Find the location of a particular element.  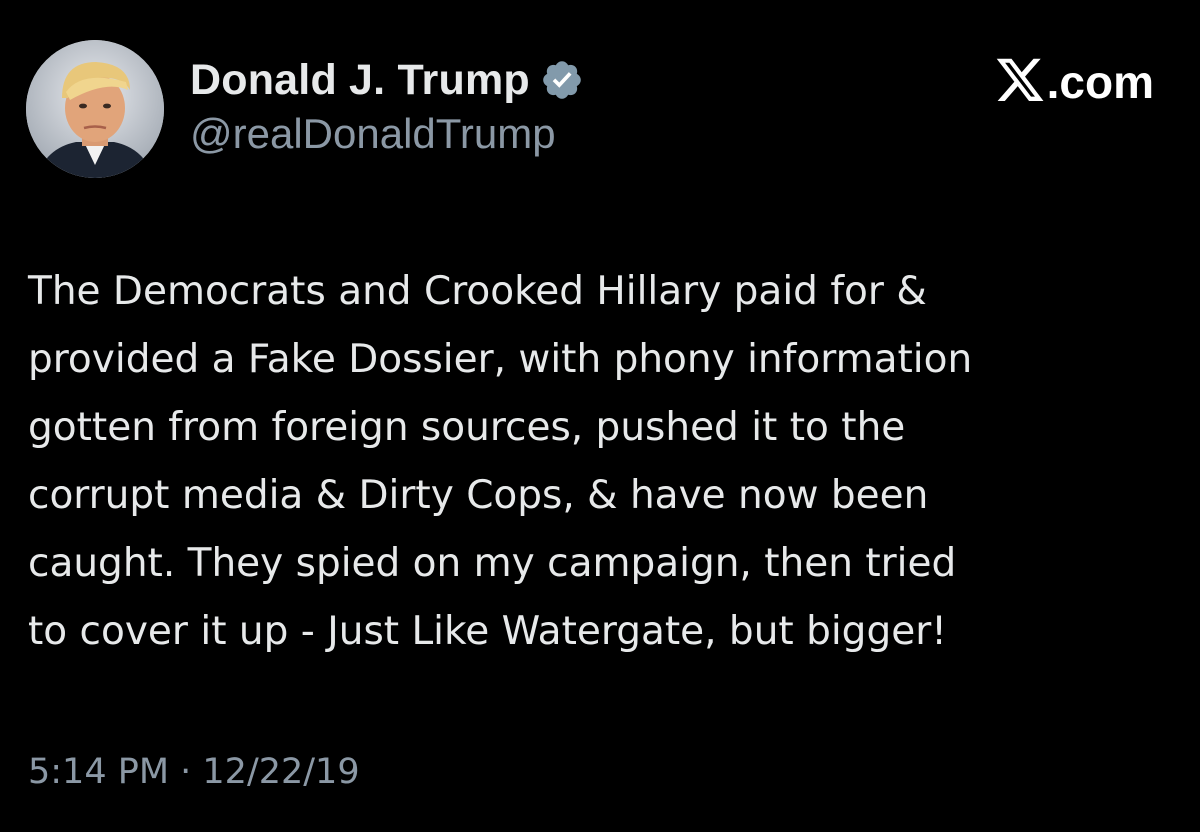

avatar is located at coordinates (95, 109).